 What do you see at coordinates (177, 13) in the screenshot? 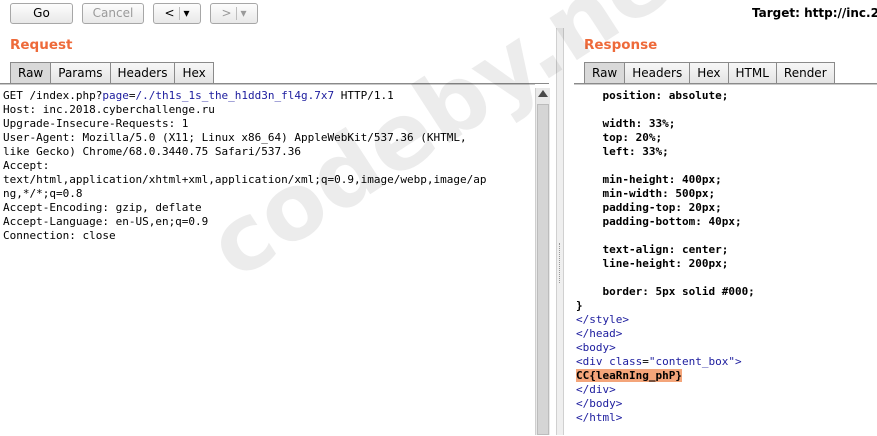
I see `back-button: < ▾` at bounding box center [177, 13].